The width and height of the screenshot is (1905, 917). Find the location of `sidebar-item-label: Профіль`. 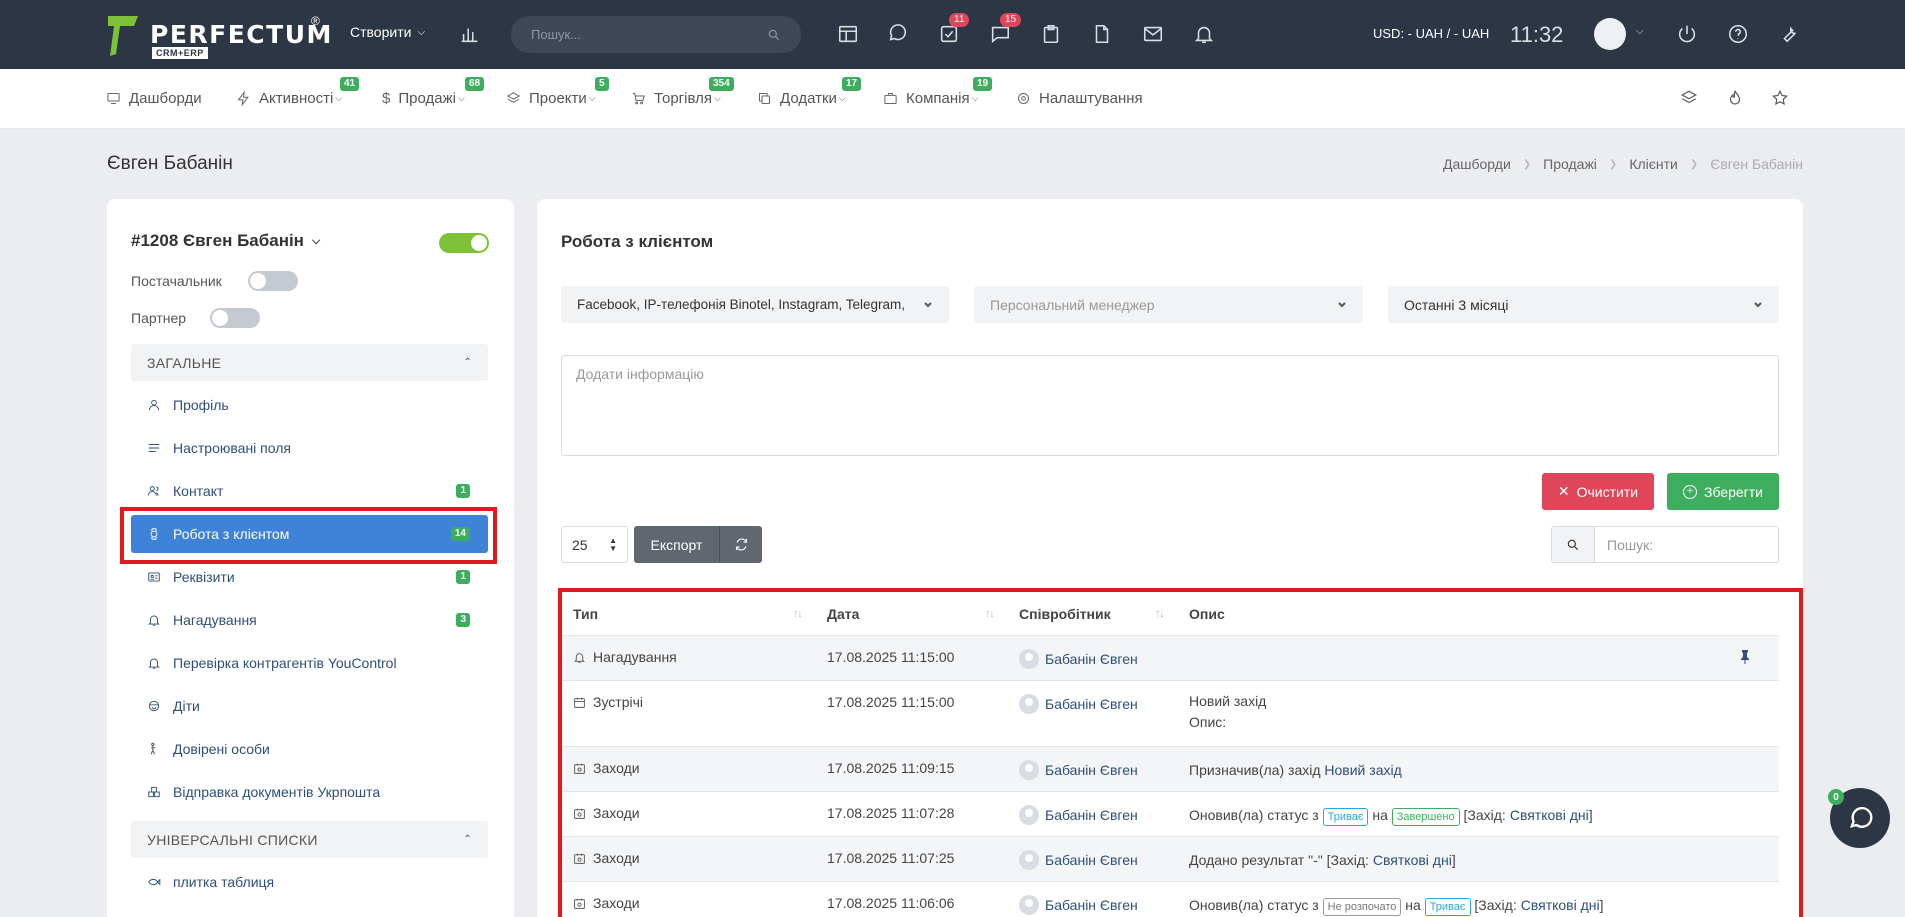

sidebar-item-label: Профіль is located at coordinates (201, 405).